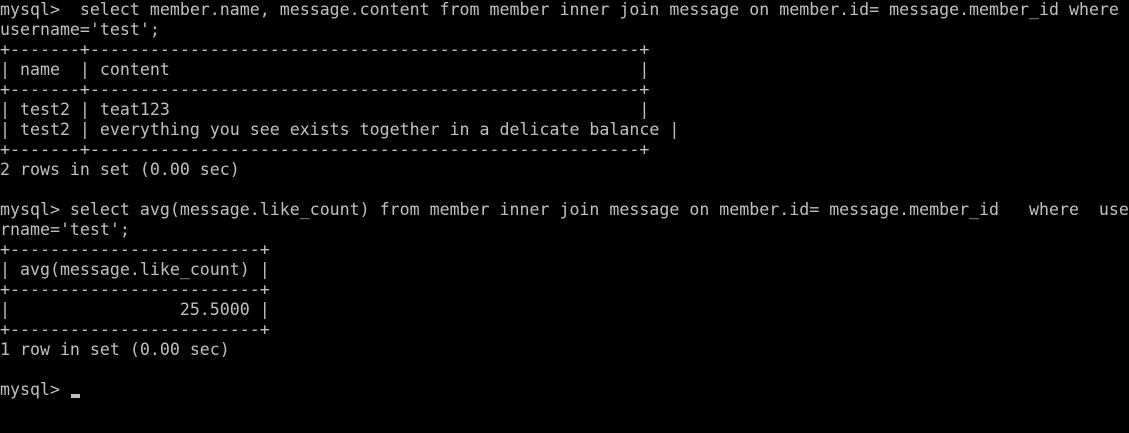  What do you see at coordinates (325, 69) in the screenshot?
I see `result1-header-row: | name | content |` at bounding box center [325, 69].